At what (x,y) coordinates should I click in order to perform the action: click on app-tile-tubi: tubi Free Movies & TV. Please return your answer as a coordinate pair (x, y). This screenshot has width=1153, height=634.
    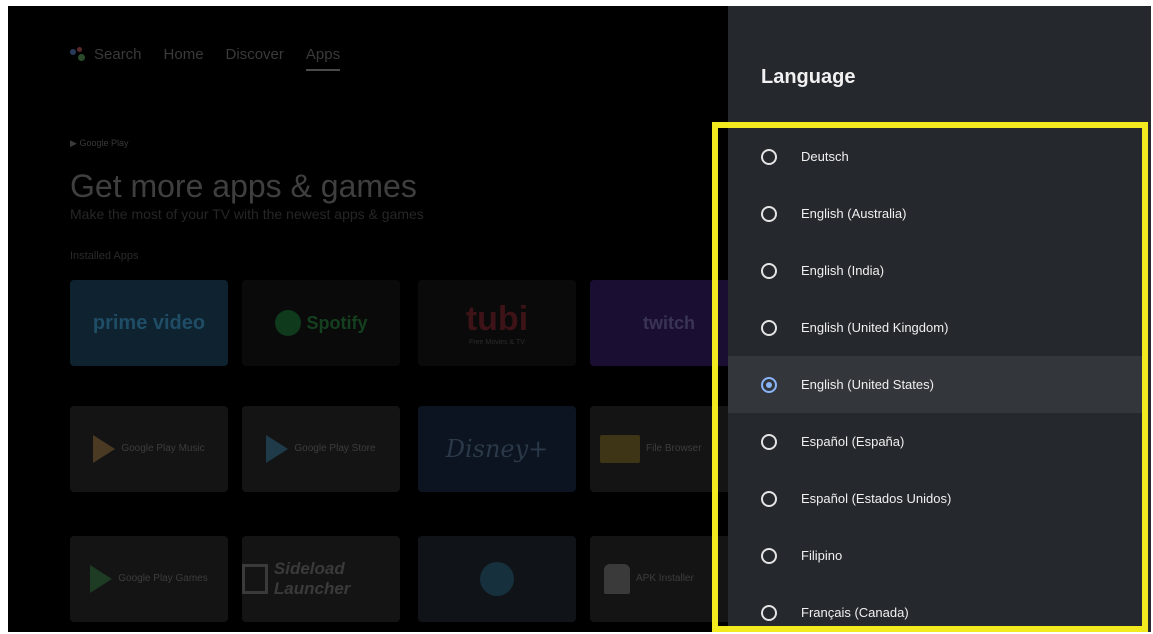
    Looking at the image, I should click on (497, 323).